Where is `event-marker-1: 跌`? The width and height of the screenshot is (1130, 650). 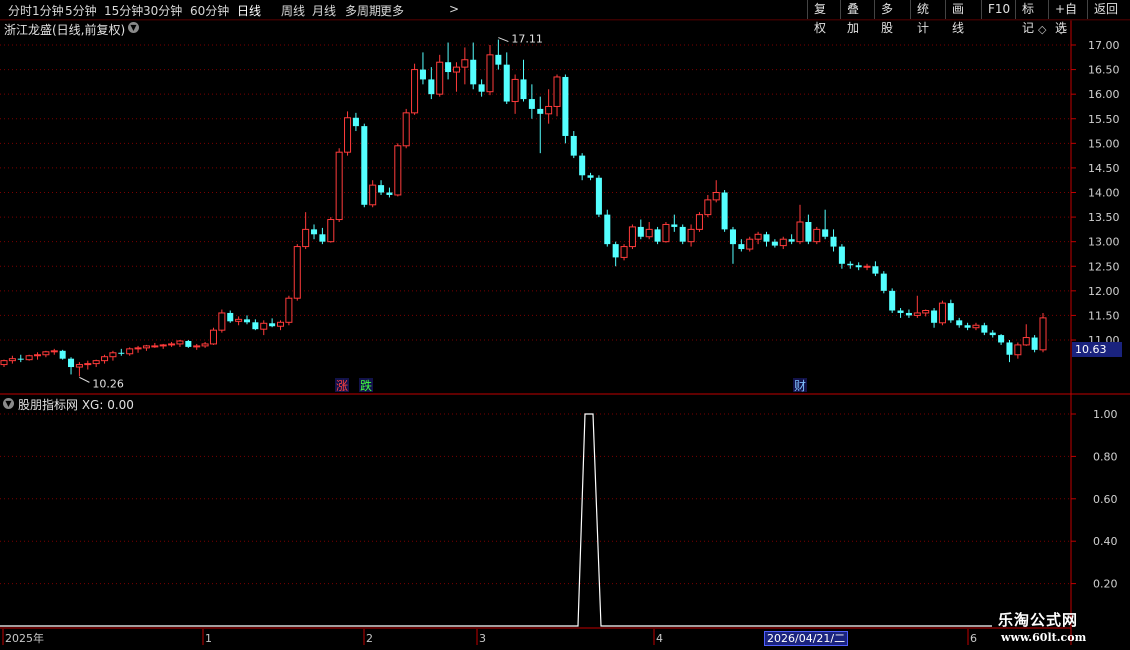
event-marker-1: 跌 is located at coordinates (366, 385).